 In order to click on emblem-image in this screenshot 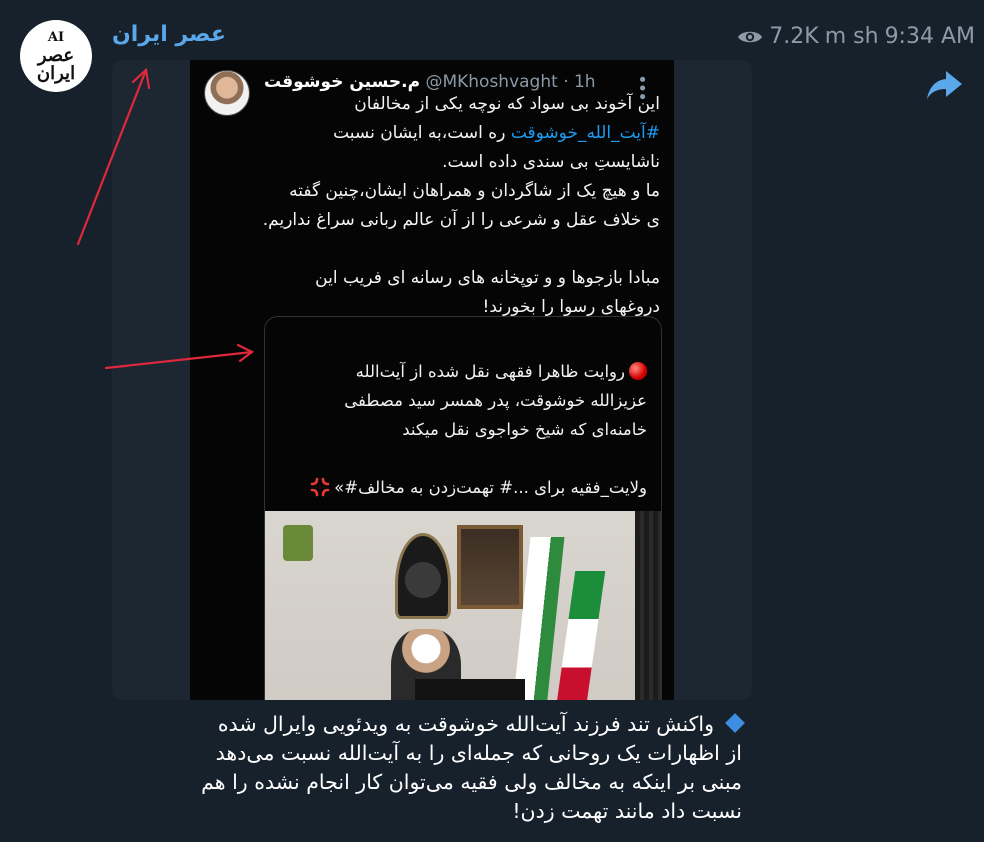, I will do `click(298, 543)`.